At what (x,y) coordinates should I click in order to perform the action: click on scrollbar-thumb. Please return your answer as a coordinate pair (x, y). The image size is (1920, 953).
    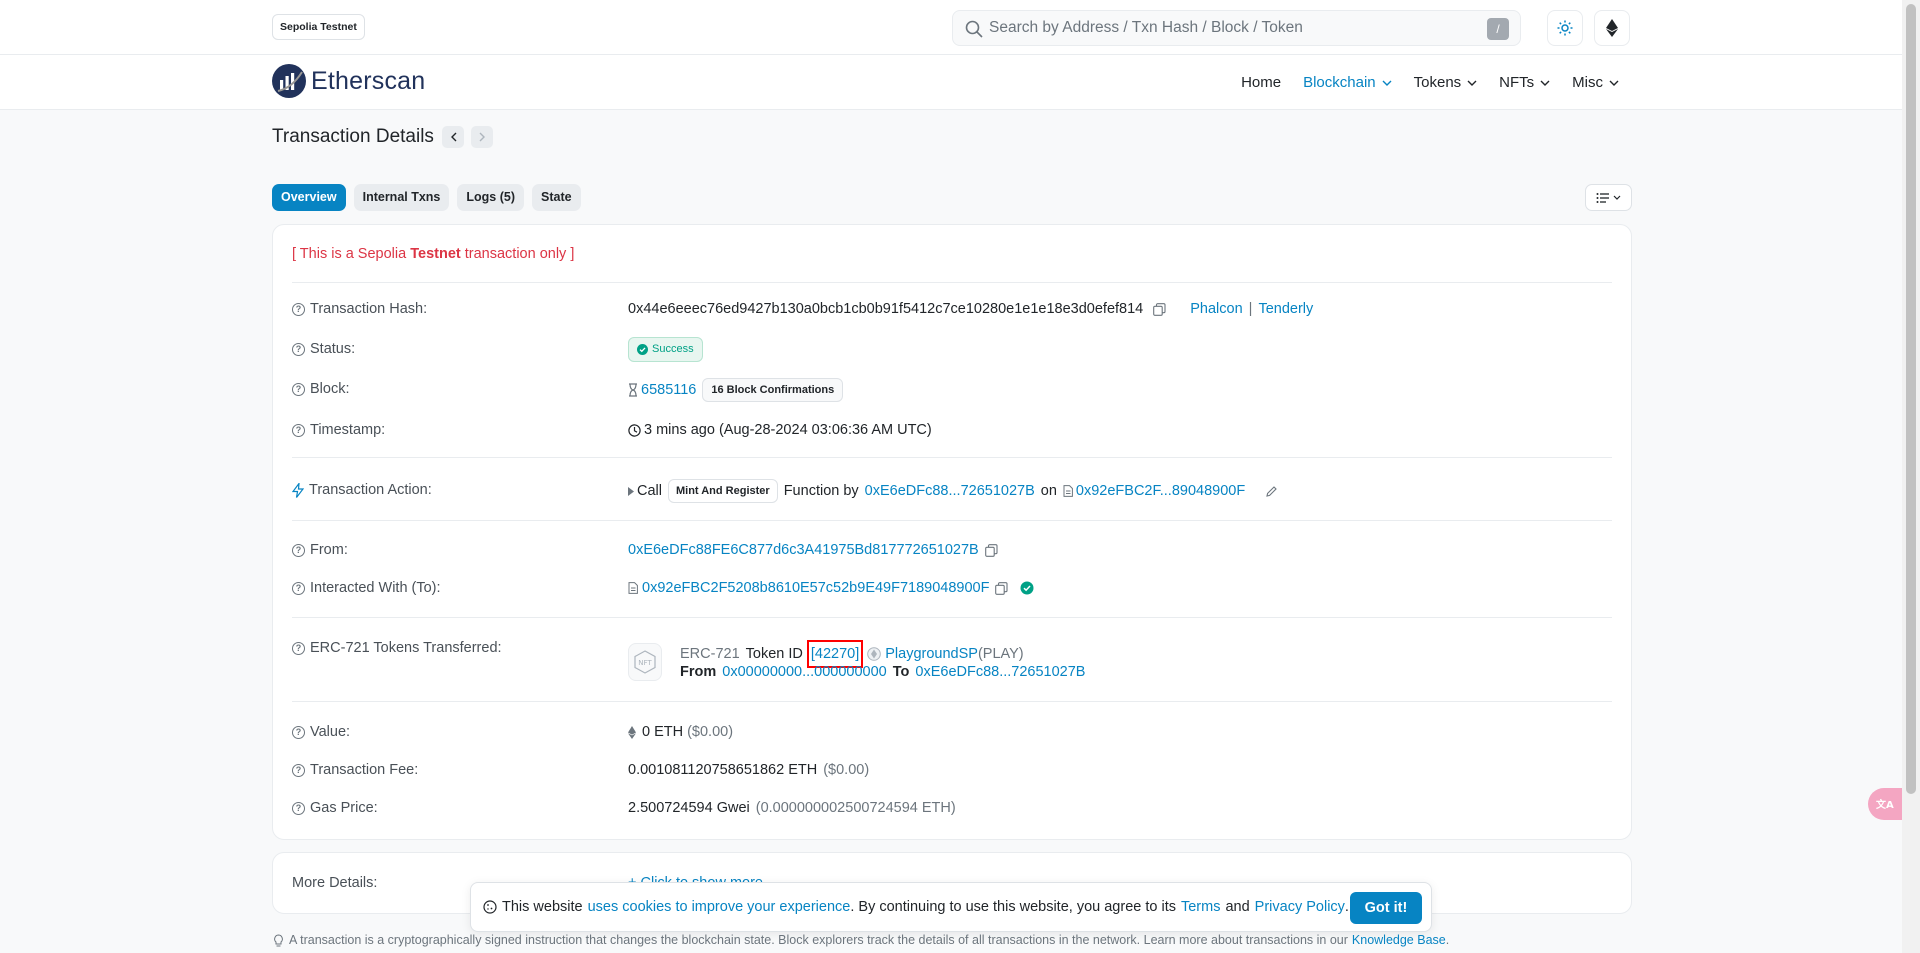
    Looking at the image, I should click on (1911, 399).